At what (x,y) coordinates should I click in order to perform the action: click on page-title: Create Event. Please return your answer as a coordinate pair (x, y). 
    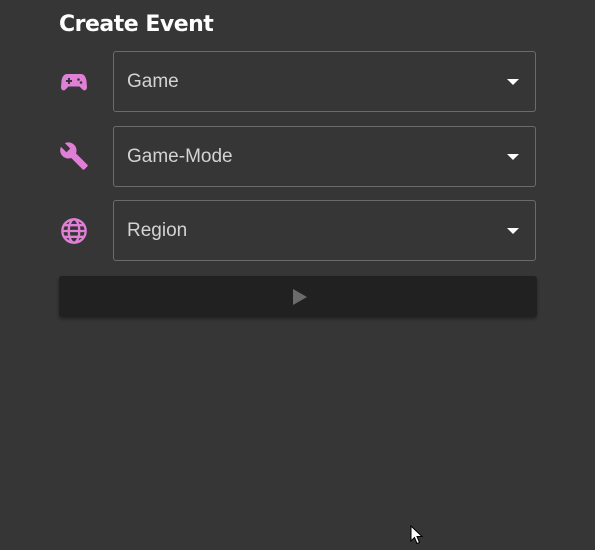
    Looking at the image, I should click on (136, 24).